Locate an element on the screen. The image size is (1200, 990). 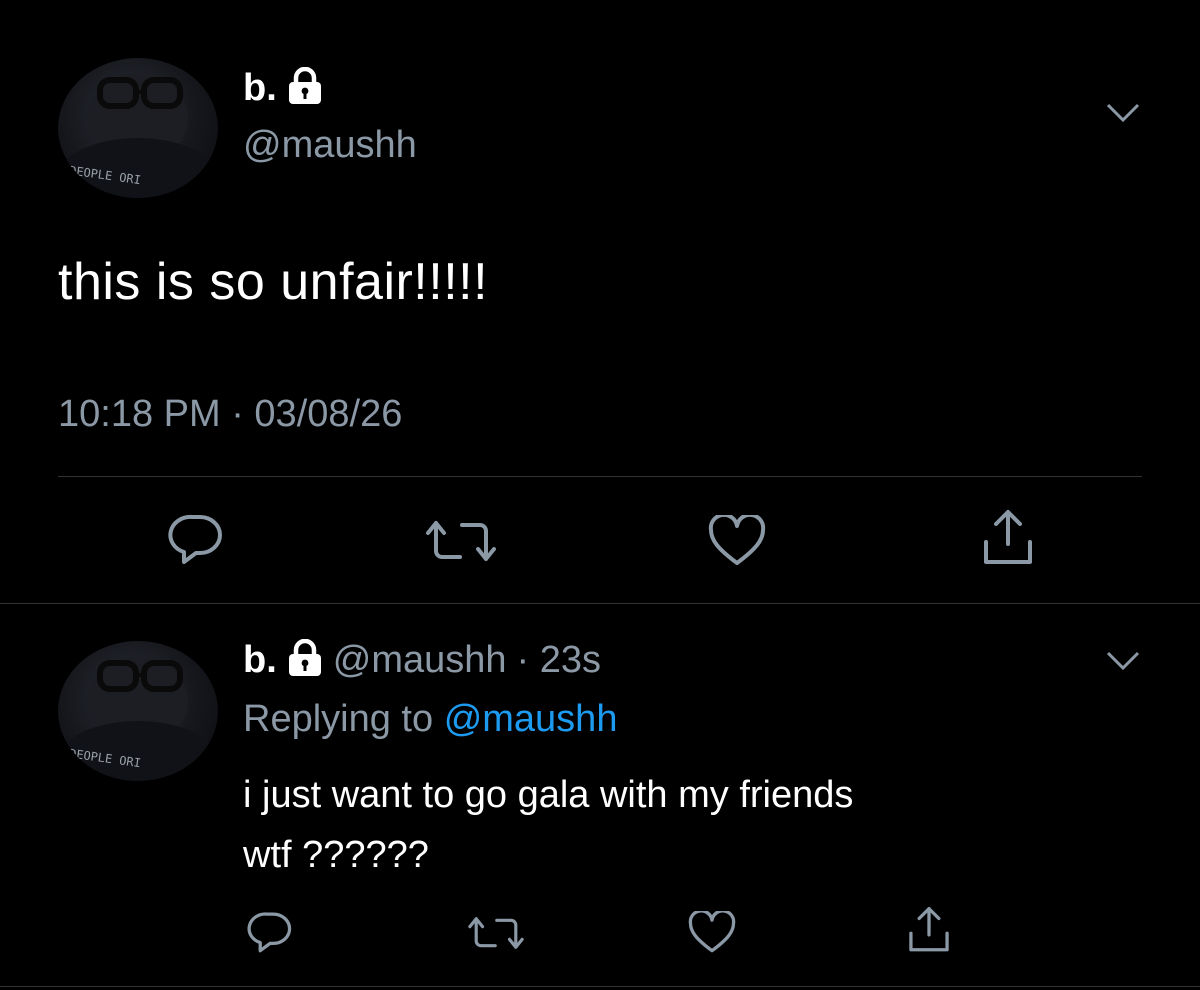
reply-age: · 23s is located at coordinates (559, 659).